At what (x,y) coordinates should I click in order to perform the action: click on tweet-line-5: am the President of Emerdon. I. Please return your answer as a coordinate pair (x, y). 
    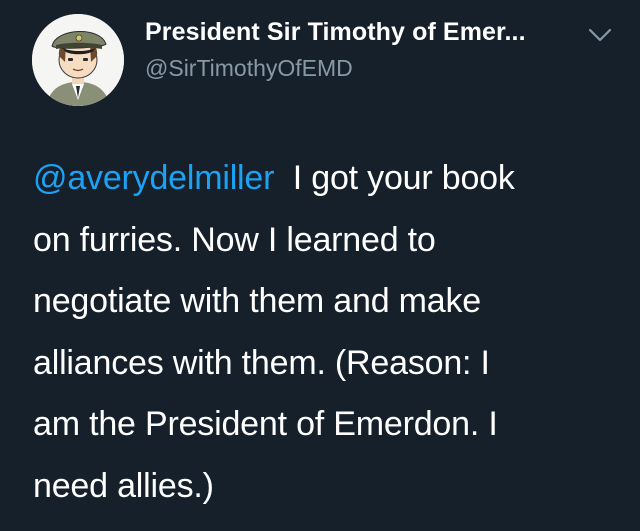
    Looking at the image, I should click on (265, 424).